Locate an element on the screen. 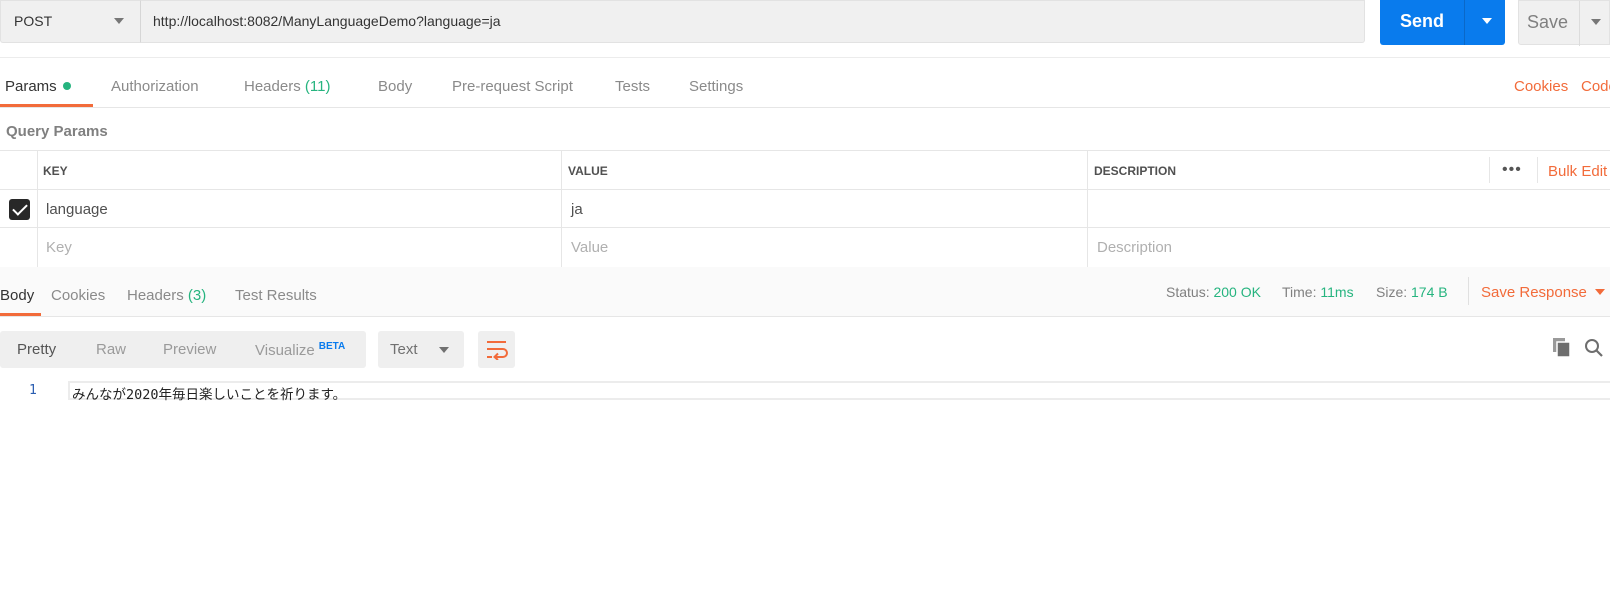 The image size is (1610, 594). search-icon is located at coordinates (1594, 348).